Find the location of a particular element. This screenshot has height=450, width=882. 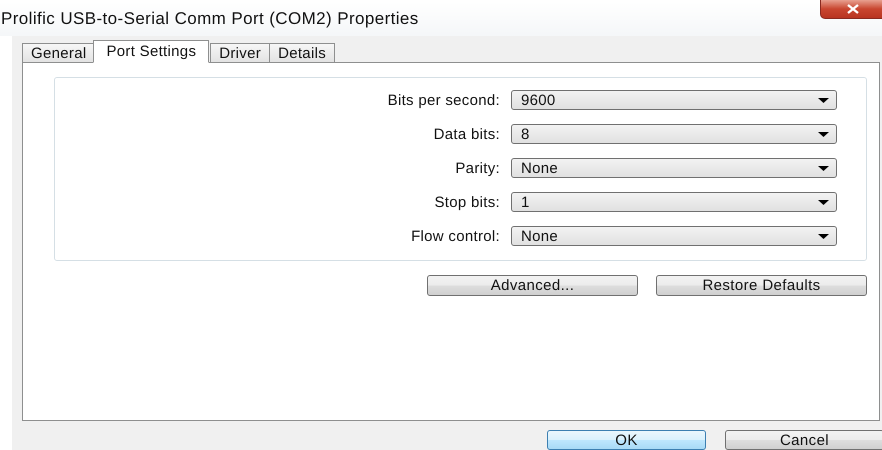

close-button is located at coordinates (851, 9).